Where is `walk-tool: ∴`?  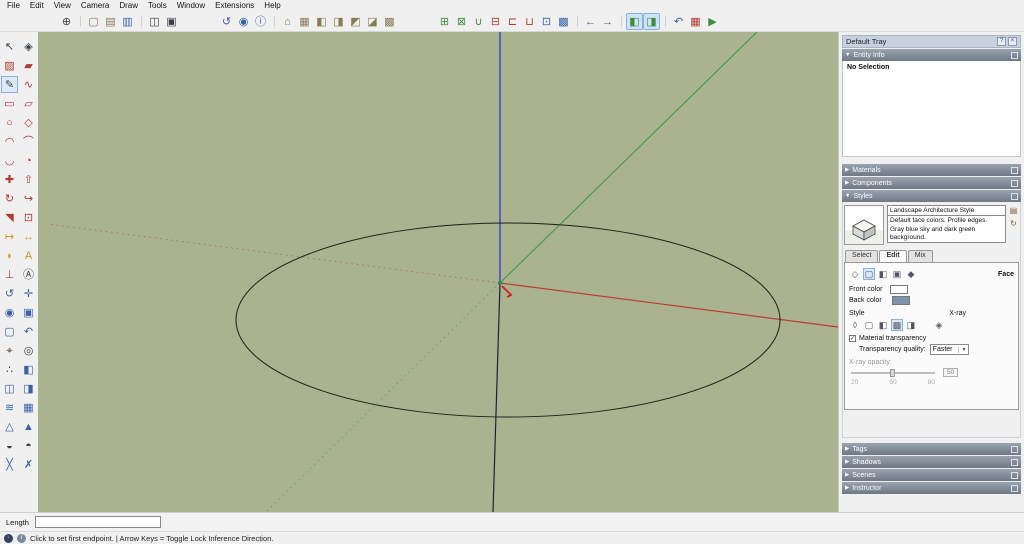
walk-tool: ∴ is located at coordinates (9, 369).